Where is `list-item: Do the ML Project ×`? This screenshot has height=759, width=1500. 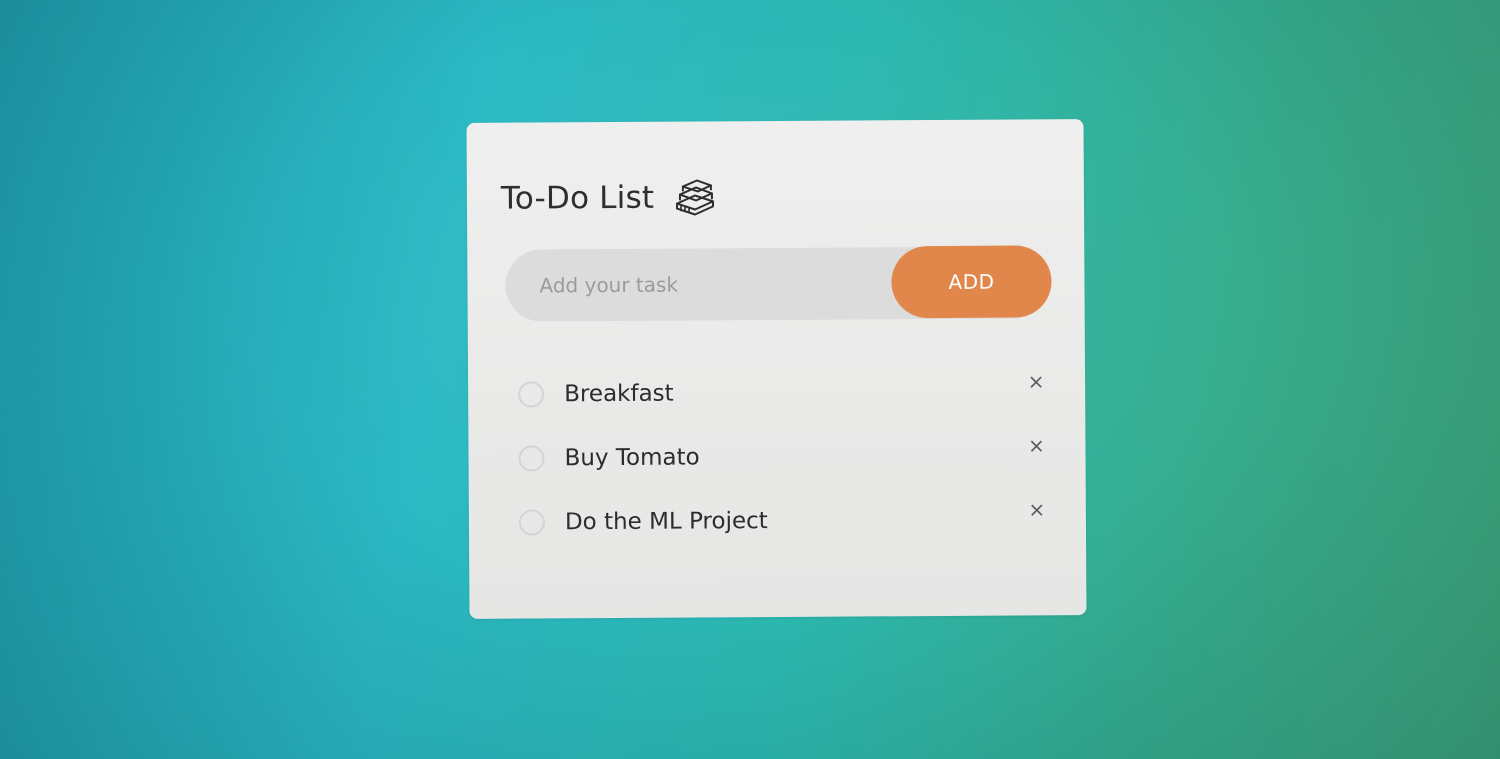
list-item: Do the ML Project × is located at coordinates (783, 520).